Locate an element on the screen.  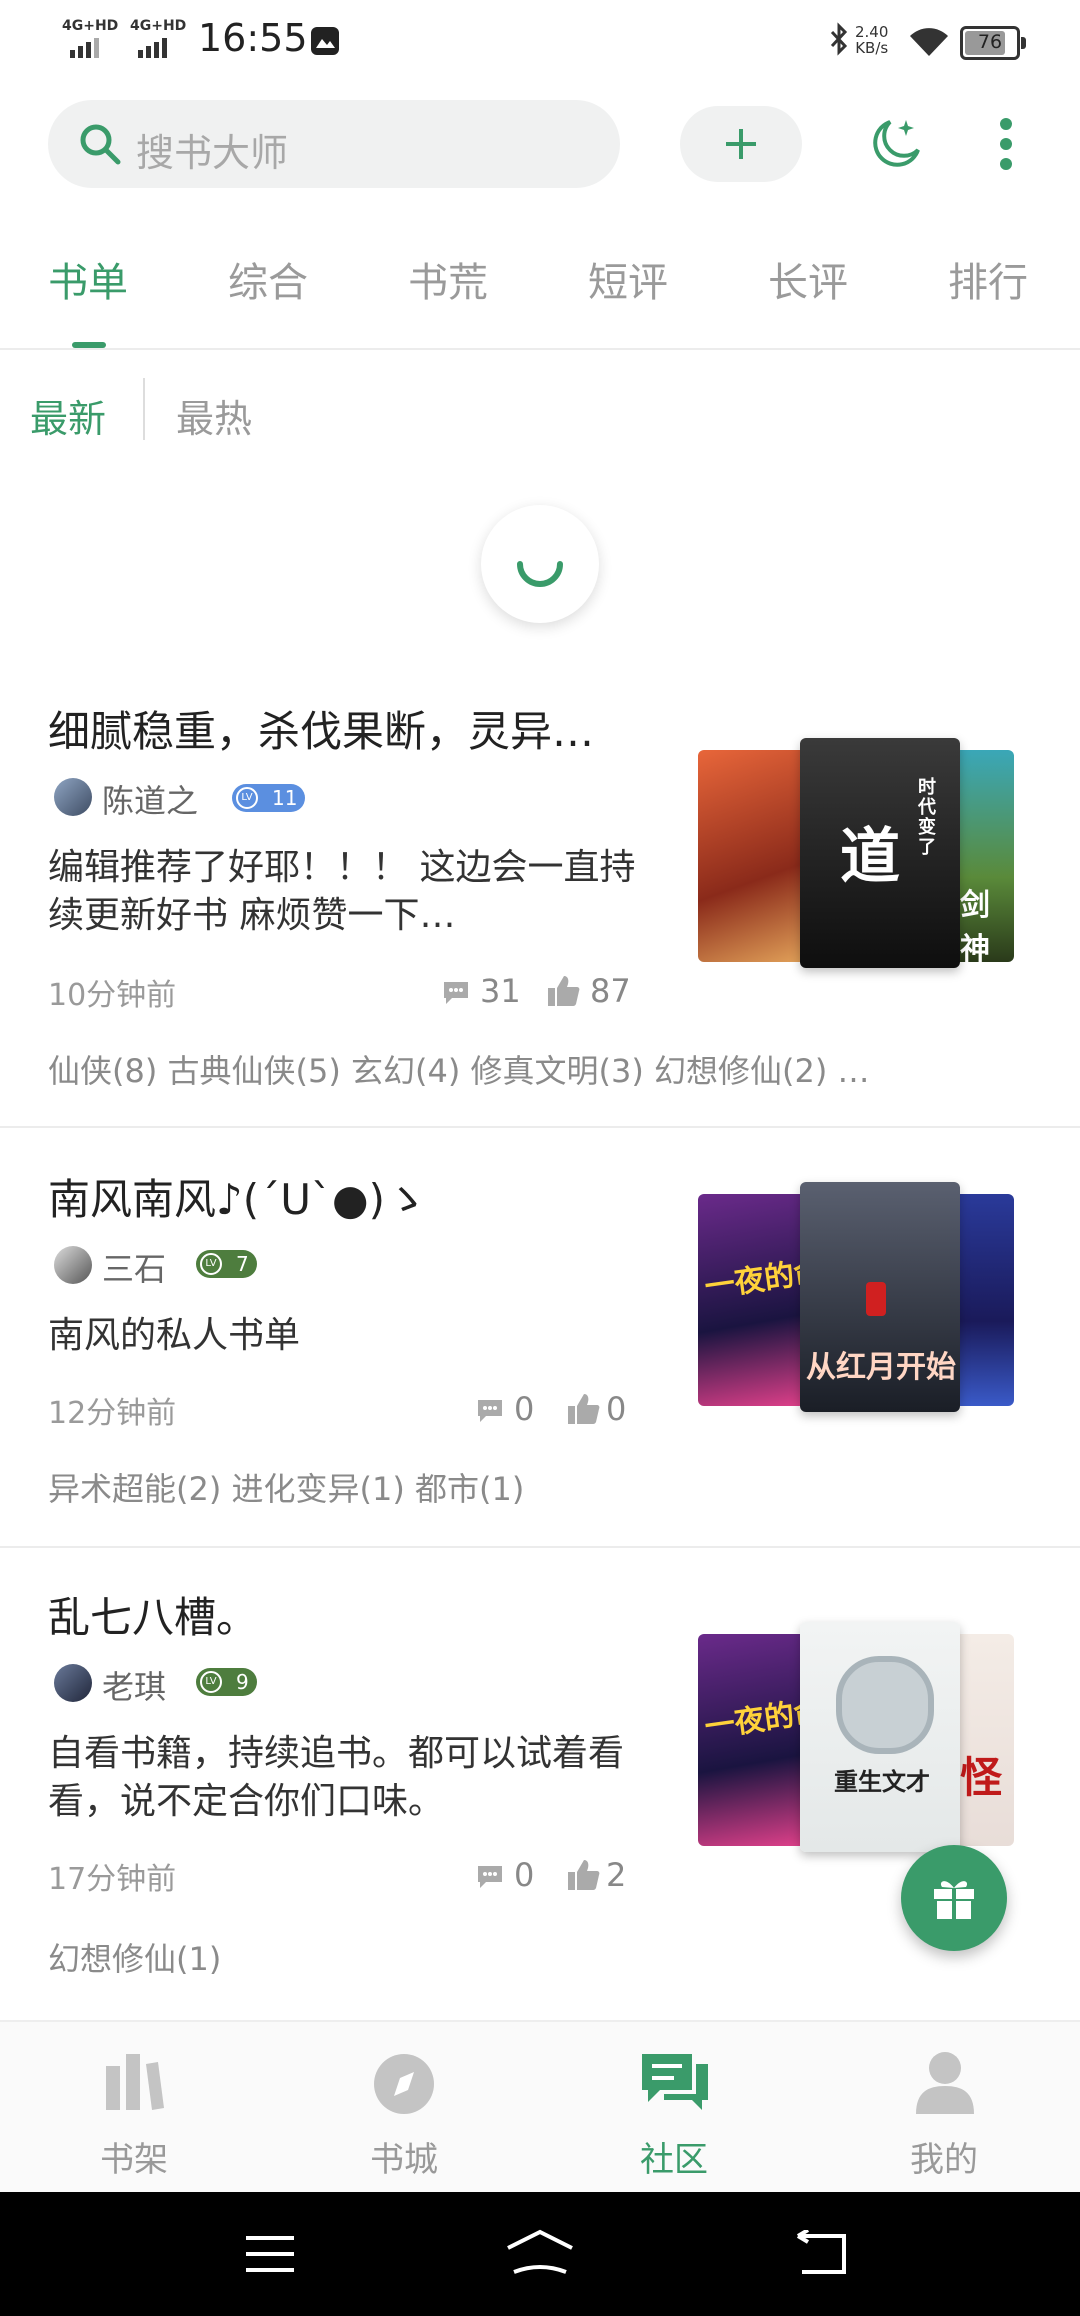
status-bar: 4G+HD 4G+HD 16:55 2.40 KB/s 76 is located at coordinates (540, 40).